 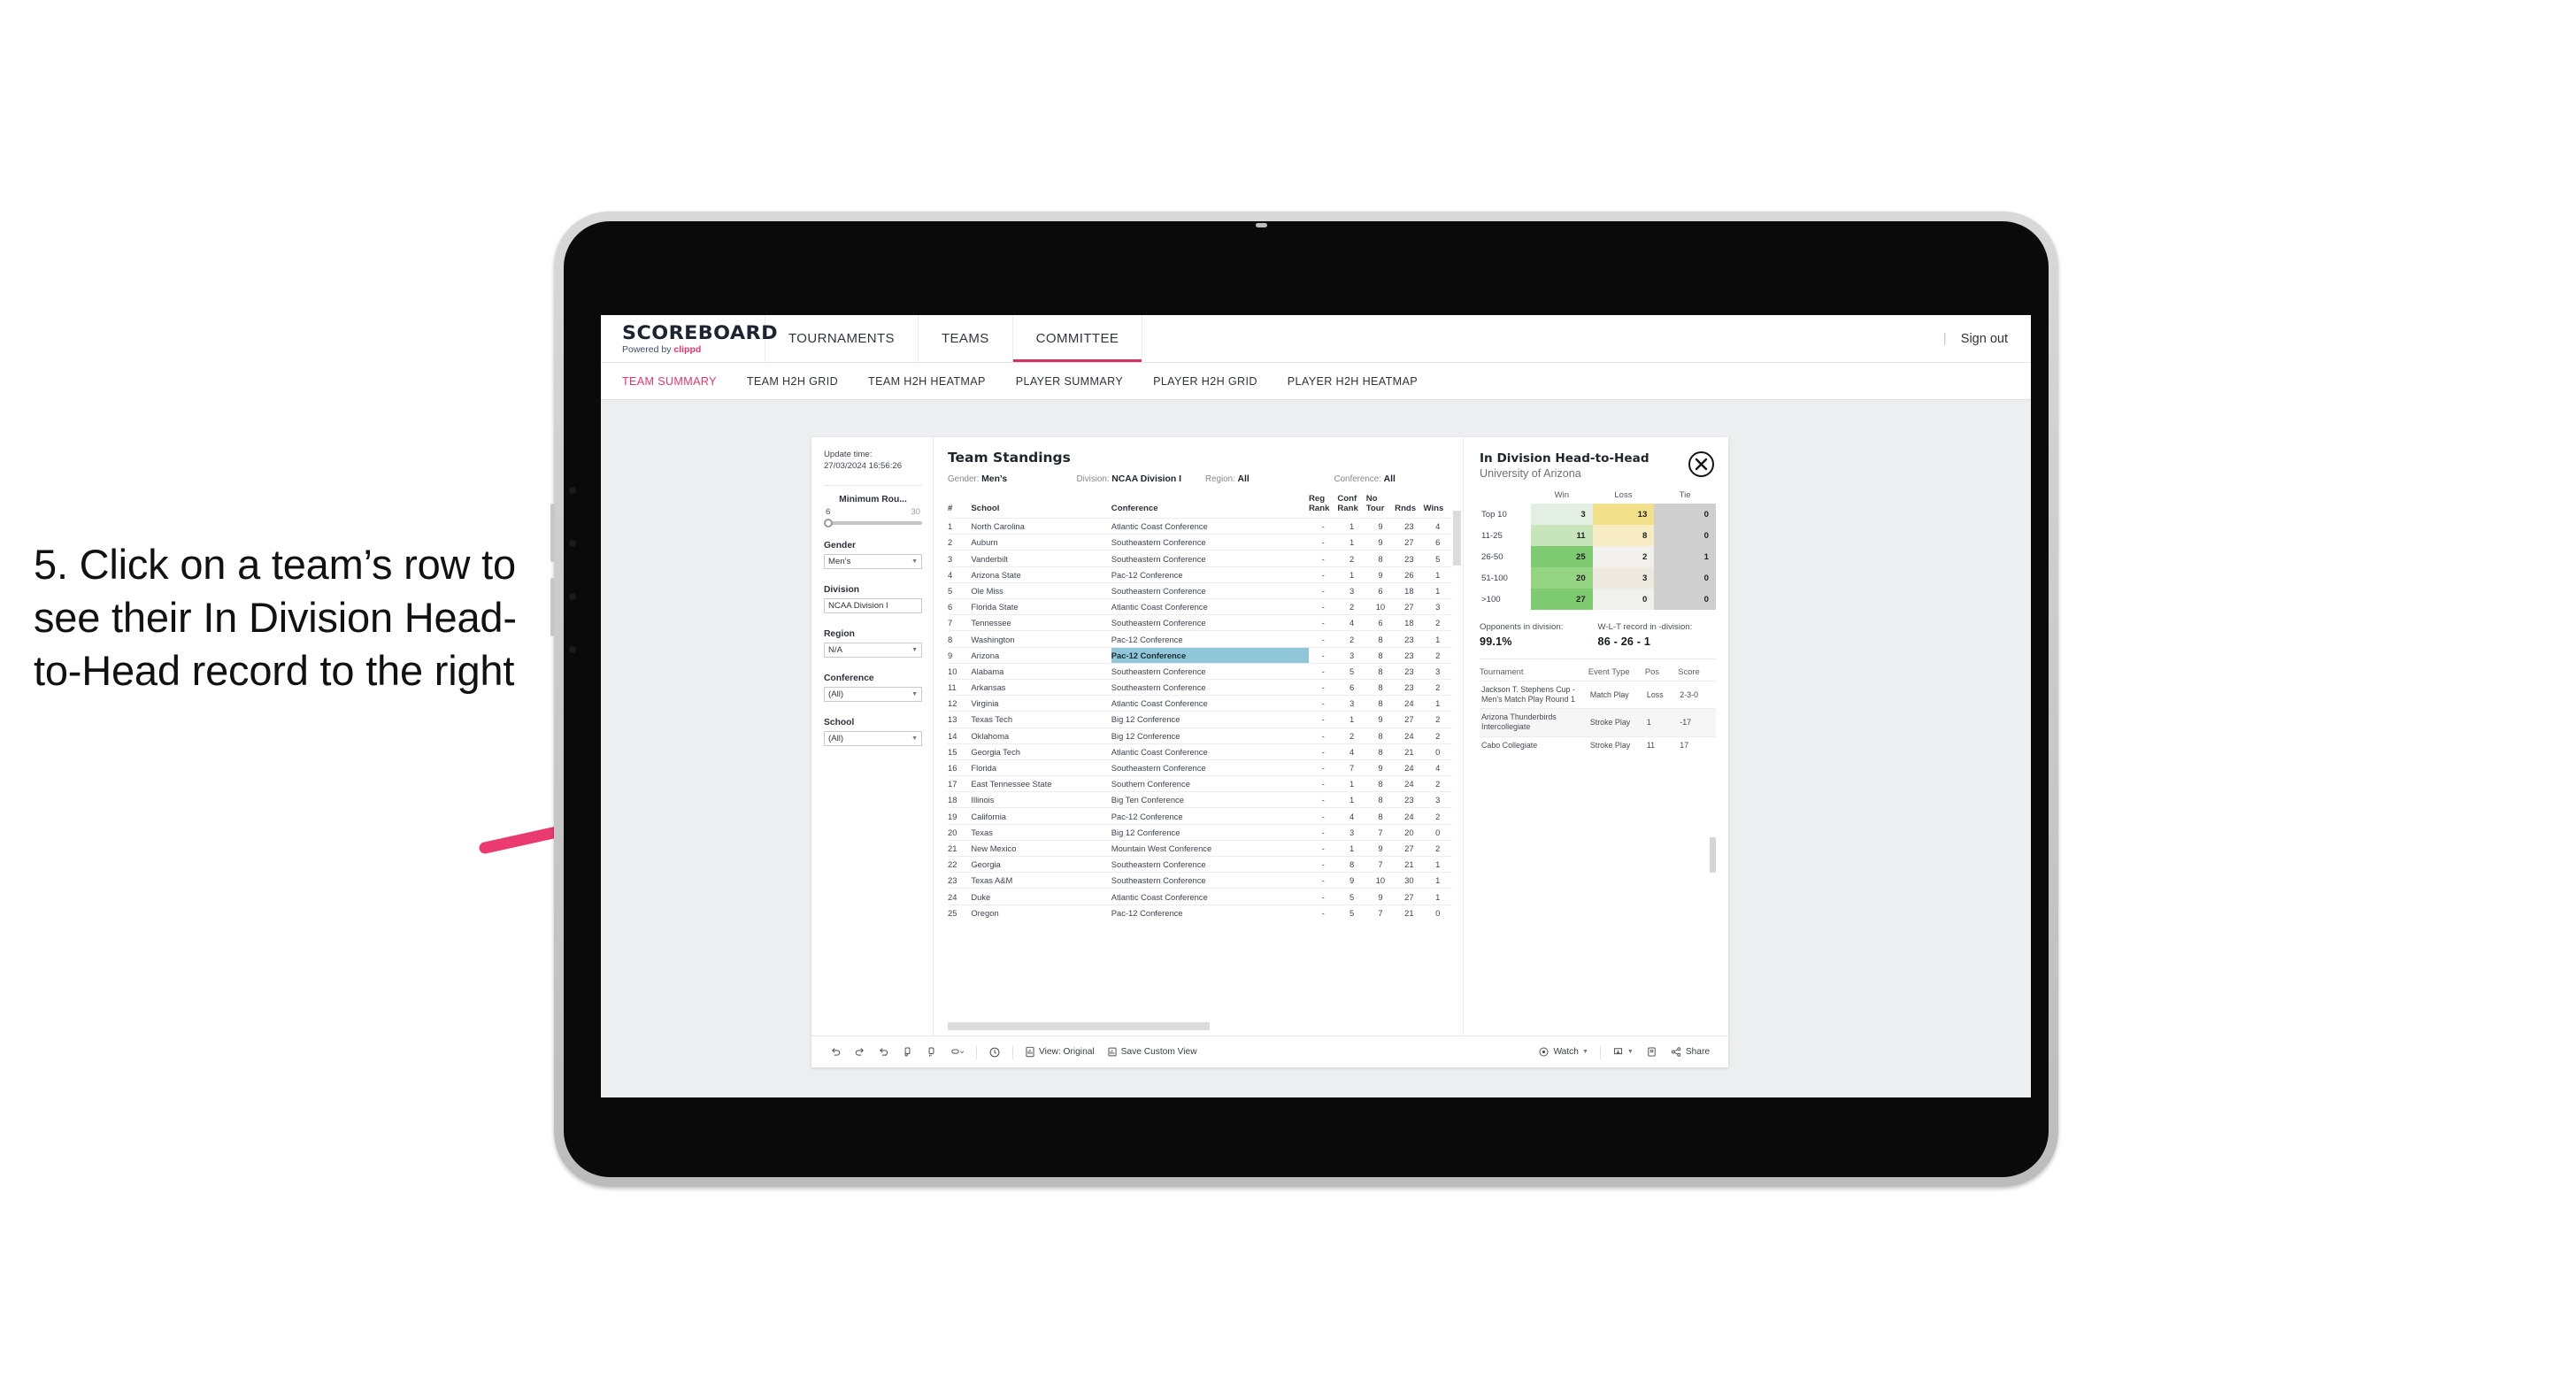 What do you see at coordinates (873, 650) in the screenshot?
I see `region-select: N/A ▼` at bounding box center [873, 650].